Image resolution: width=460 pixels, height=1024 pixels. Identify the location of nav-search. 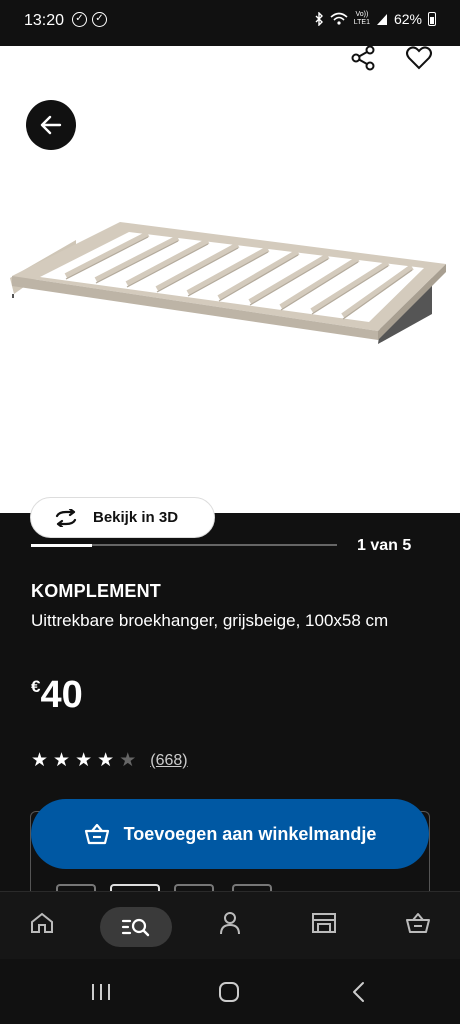
(136, 927).